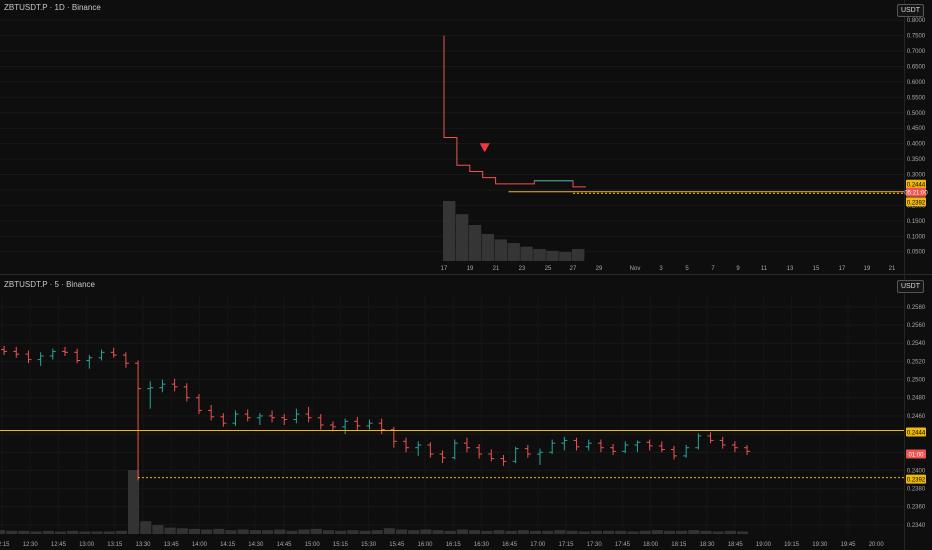  What do you see at coordinates (916, 433) in the screenshot?
I see `bottom-price-badge: 0.2444` at bounding box center [916, 433].